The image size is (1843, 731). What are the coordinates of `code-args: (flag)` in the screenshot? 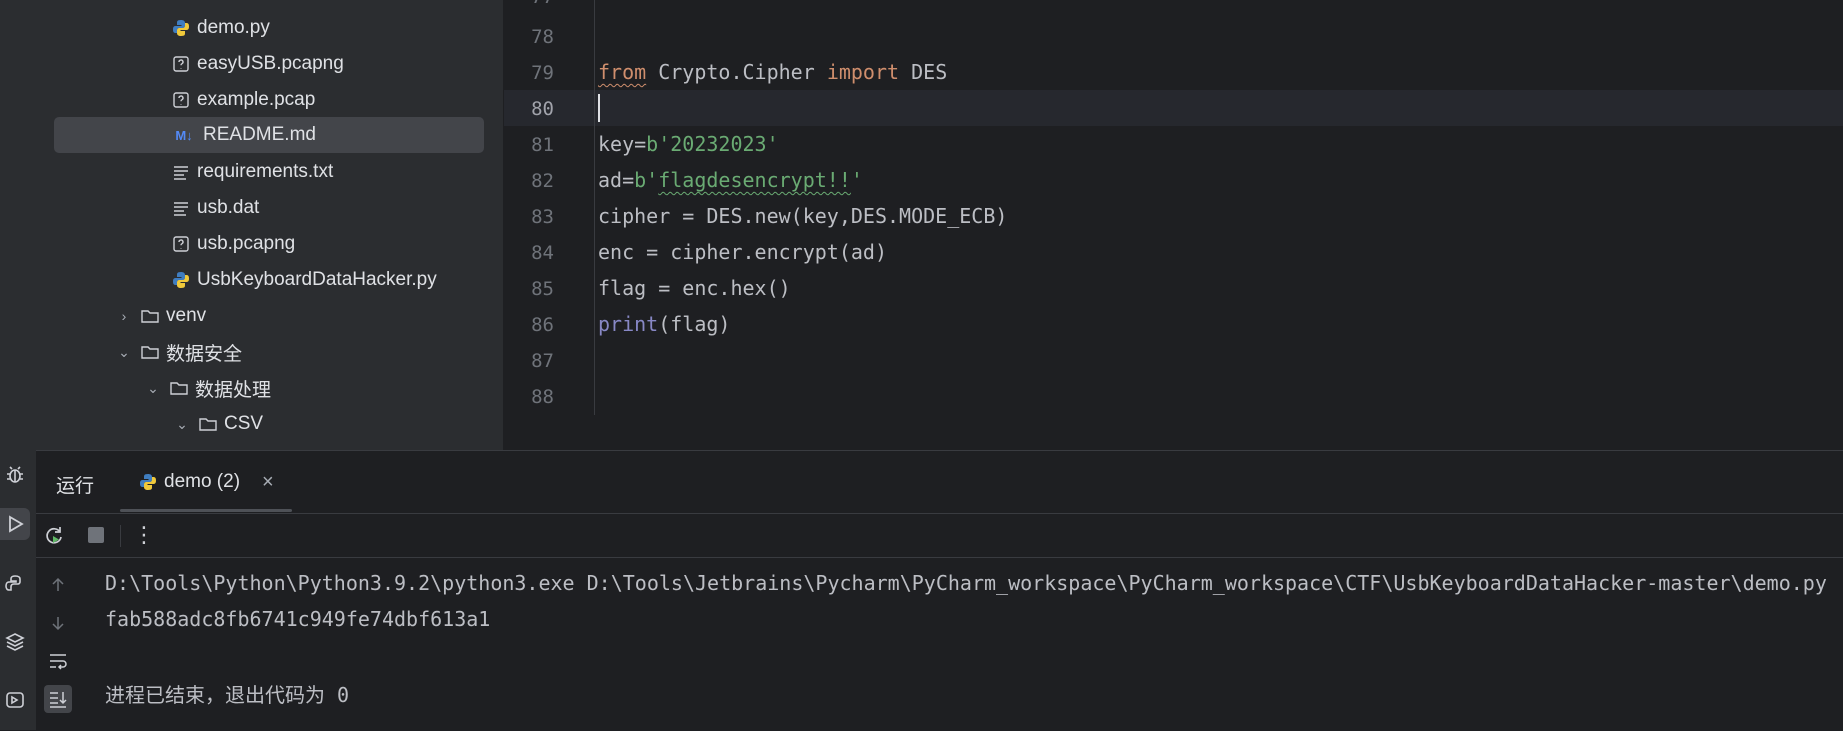 It's located at (694, 324).